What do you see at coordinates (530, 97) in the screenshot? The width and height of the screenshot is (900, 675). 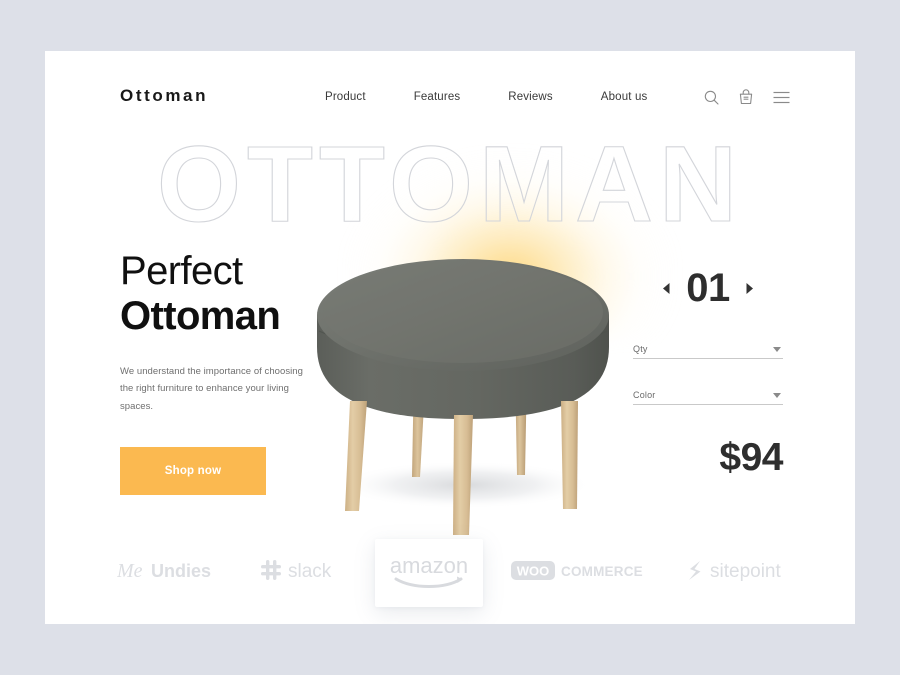 I see `nav-item-reviews: Reviews` at bounding box center [530, 97].